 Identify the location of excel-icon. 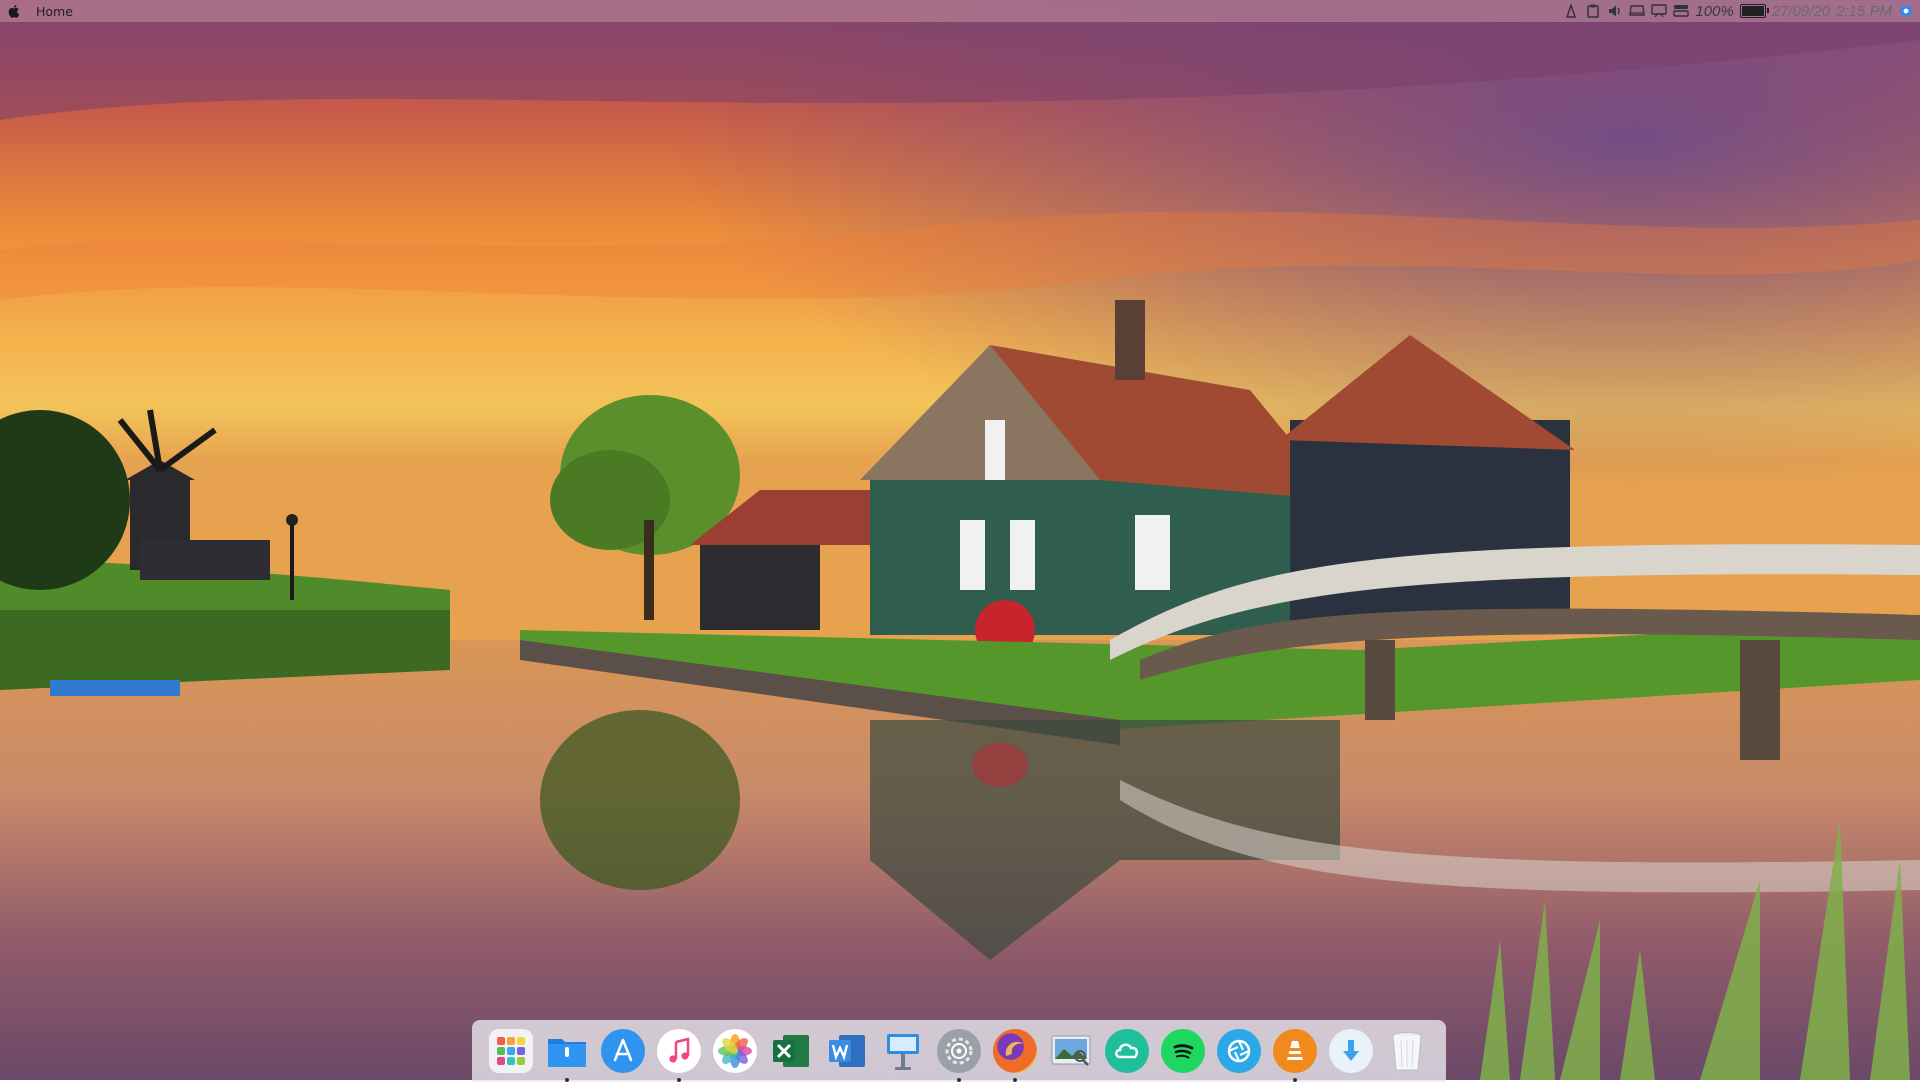
(791, 1051).